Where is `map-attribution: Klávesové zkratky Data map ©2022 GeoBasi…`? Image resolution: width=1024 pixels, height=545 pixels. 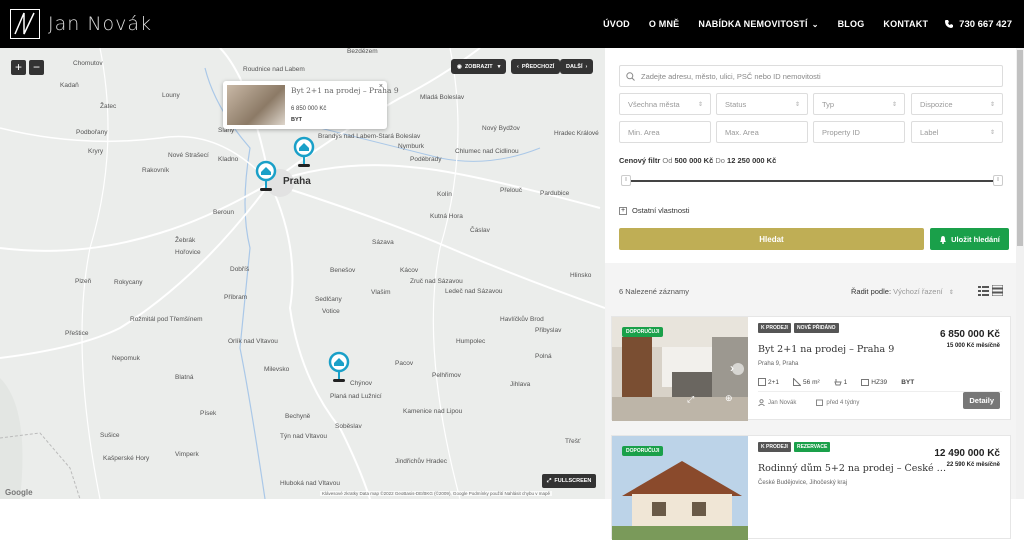
map-attribution: Klávesové zkratky Data map ©2022 GeoBasi… is located at coordinates (436, 493).